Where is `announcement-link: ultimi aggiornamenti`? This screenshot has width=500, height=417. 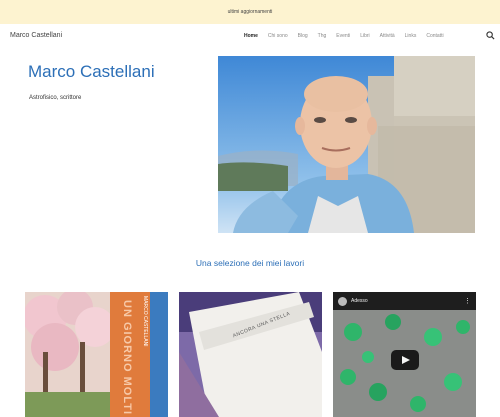 announcement-link: ultimi aggiornamenti is located at coordinates (250, 12).